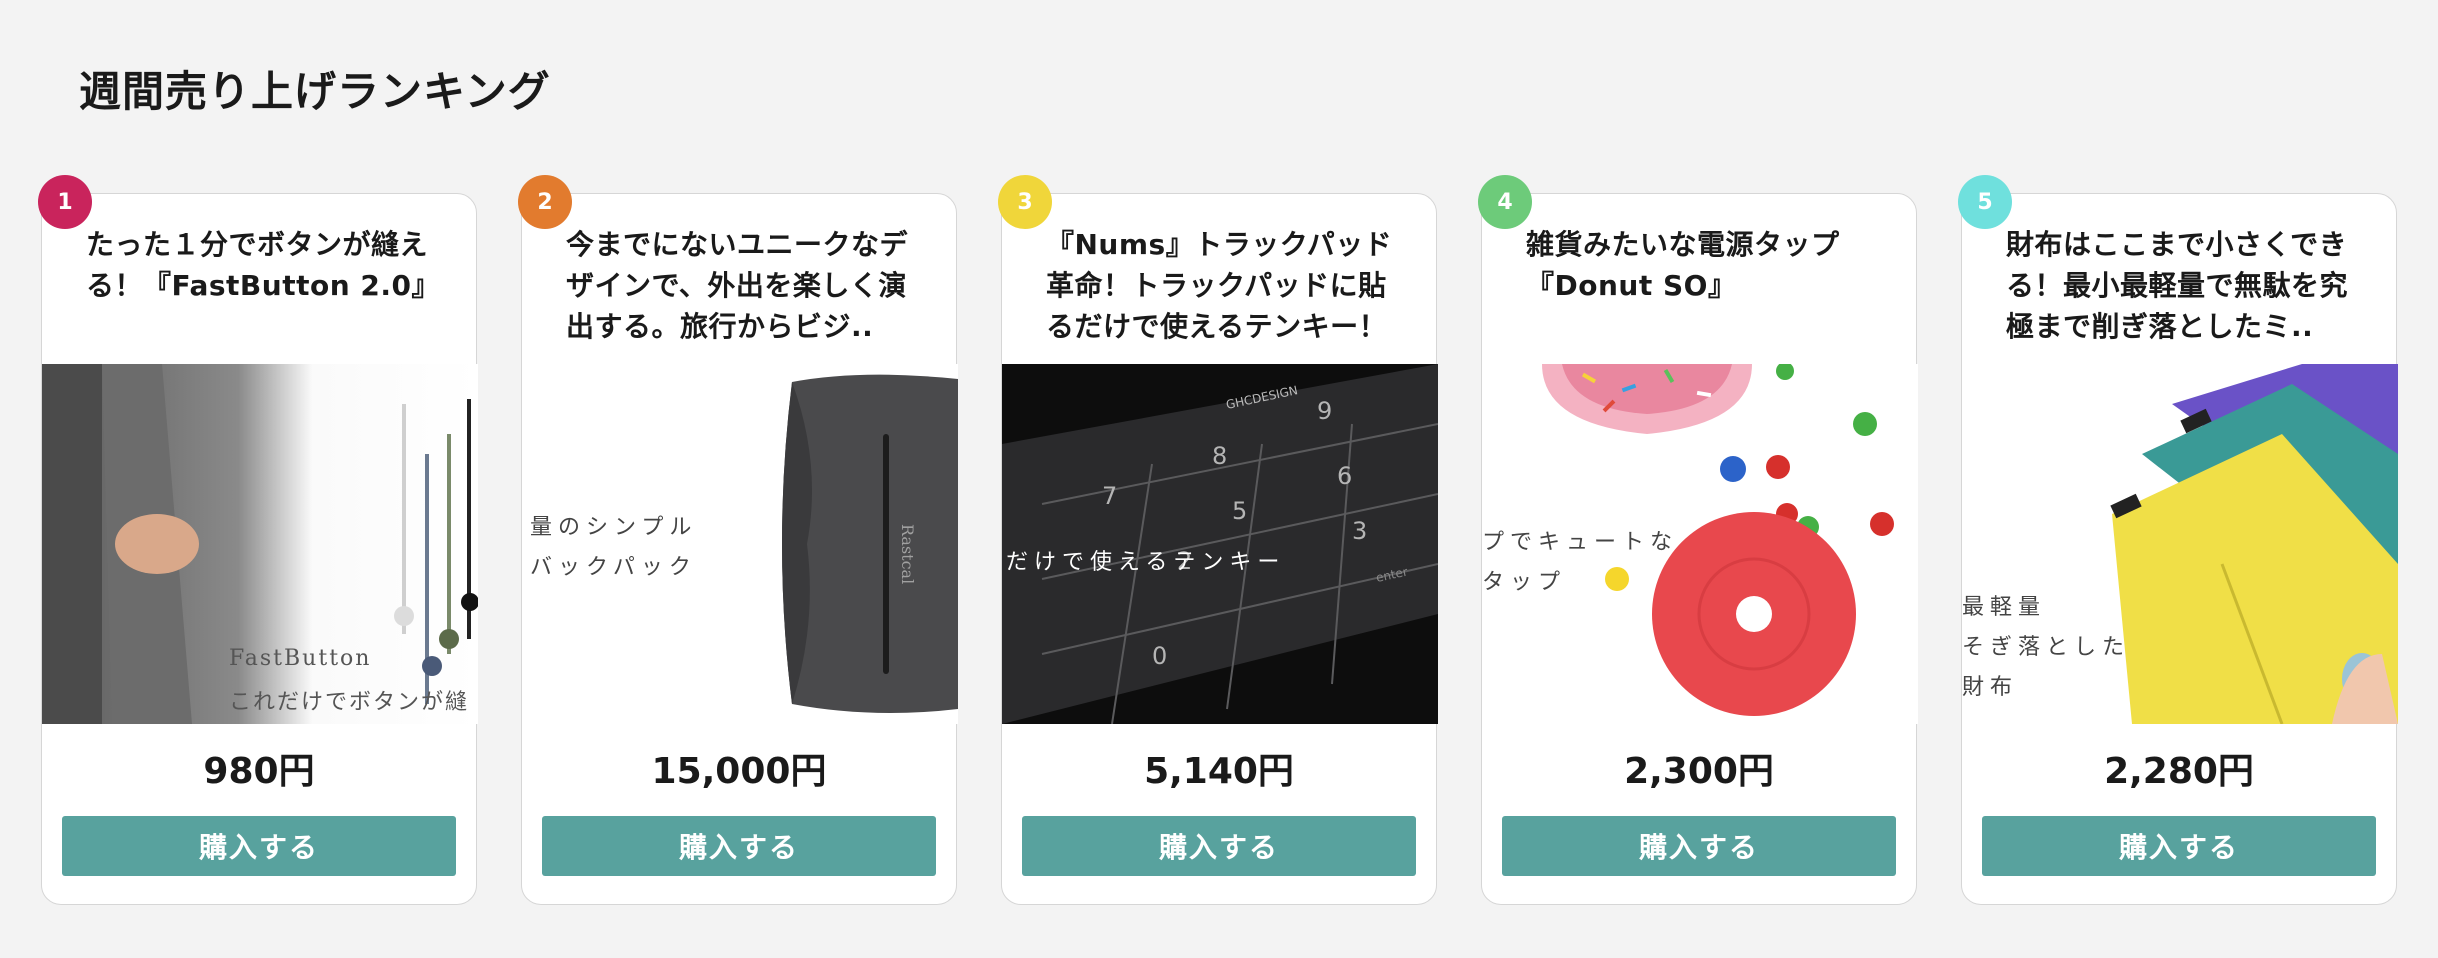 The width and height of the screenshot is (2438, 958). Describe the element at coordinates (1025, 202) in the screenshot. I see `rank-badge: 3` at that location.